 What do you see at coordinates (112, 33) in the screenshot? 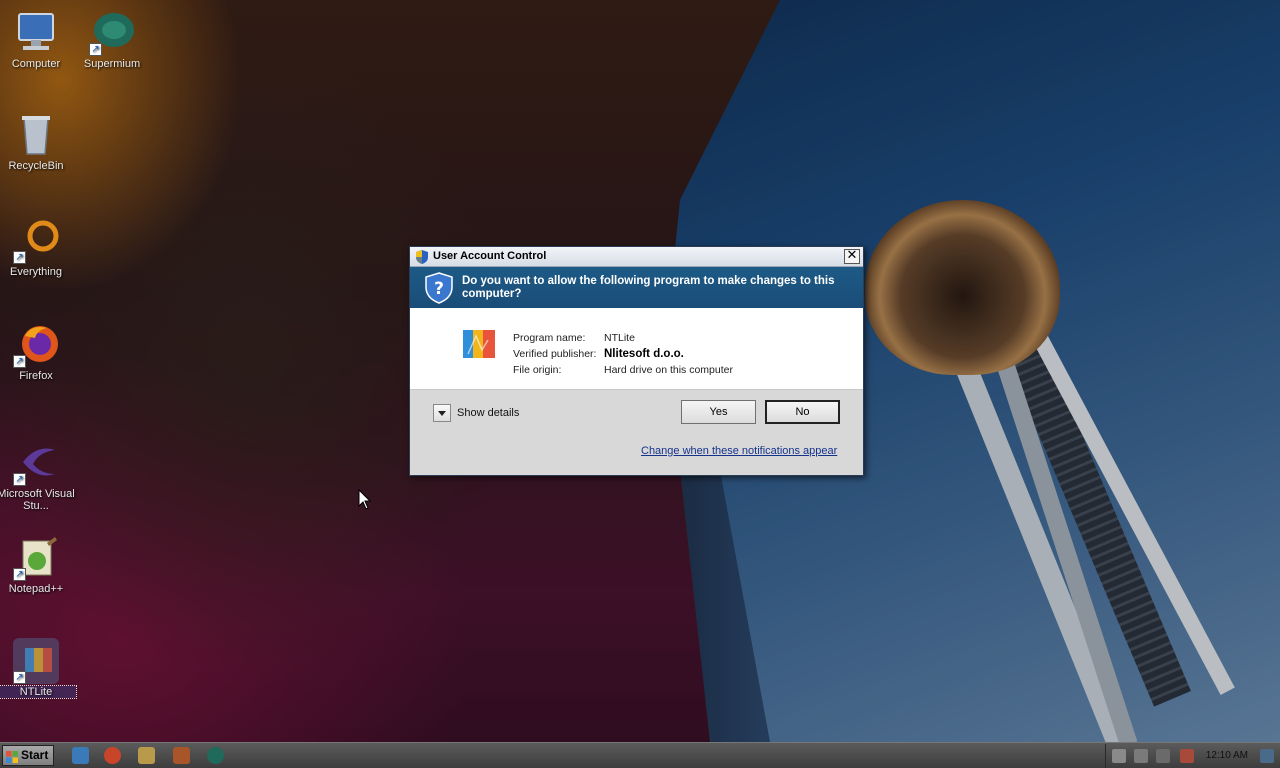
I see `supermium-icon: ↗` at bounding box center [112, 33].